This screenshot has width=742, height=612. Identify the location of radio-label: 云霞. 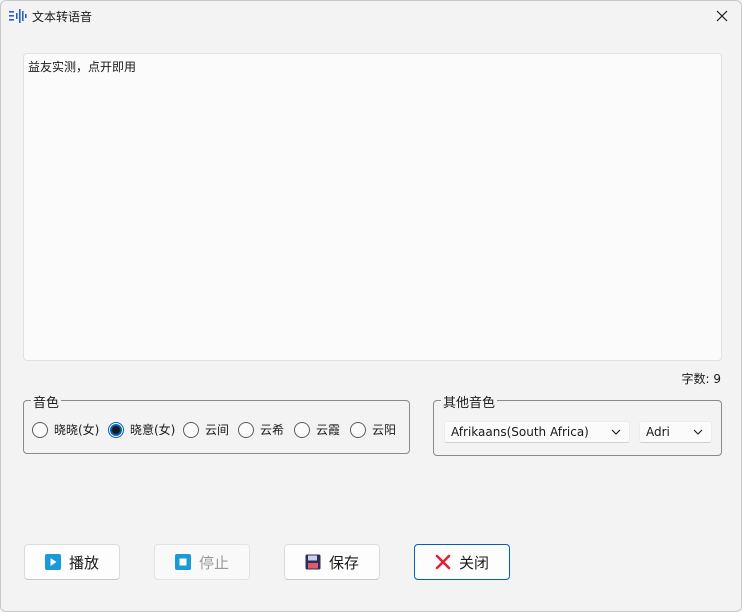
(328, 430).